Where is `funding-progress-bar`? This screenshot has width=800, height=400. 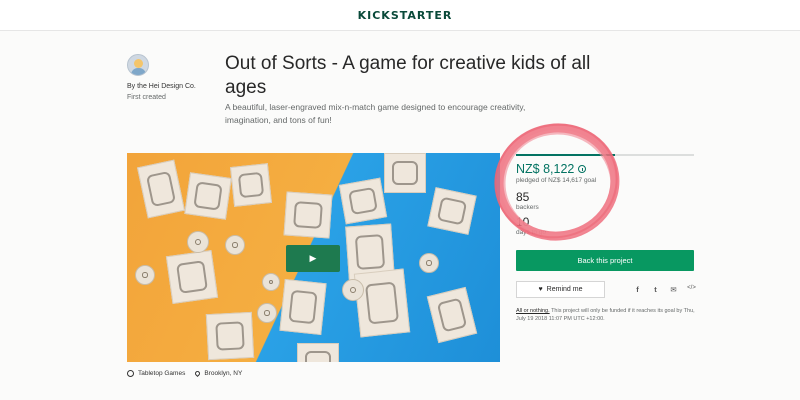
funding-progress-bar is located at coordinates (605, 155).